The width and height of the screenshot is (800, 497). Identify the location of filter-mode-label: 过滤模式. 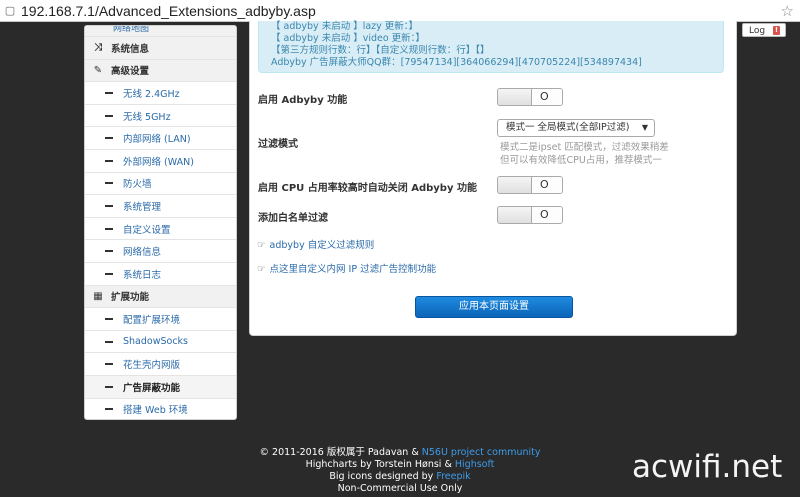
(278, 144).